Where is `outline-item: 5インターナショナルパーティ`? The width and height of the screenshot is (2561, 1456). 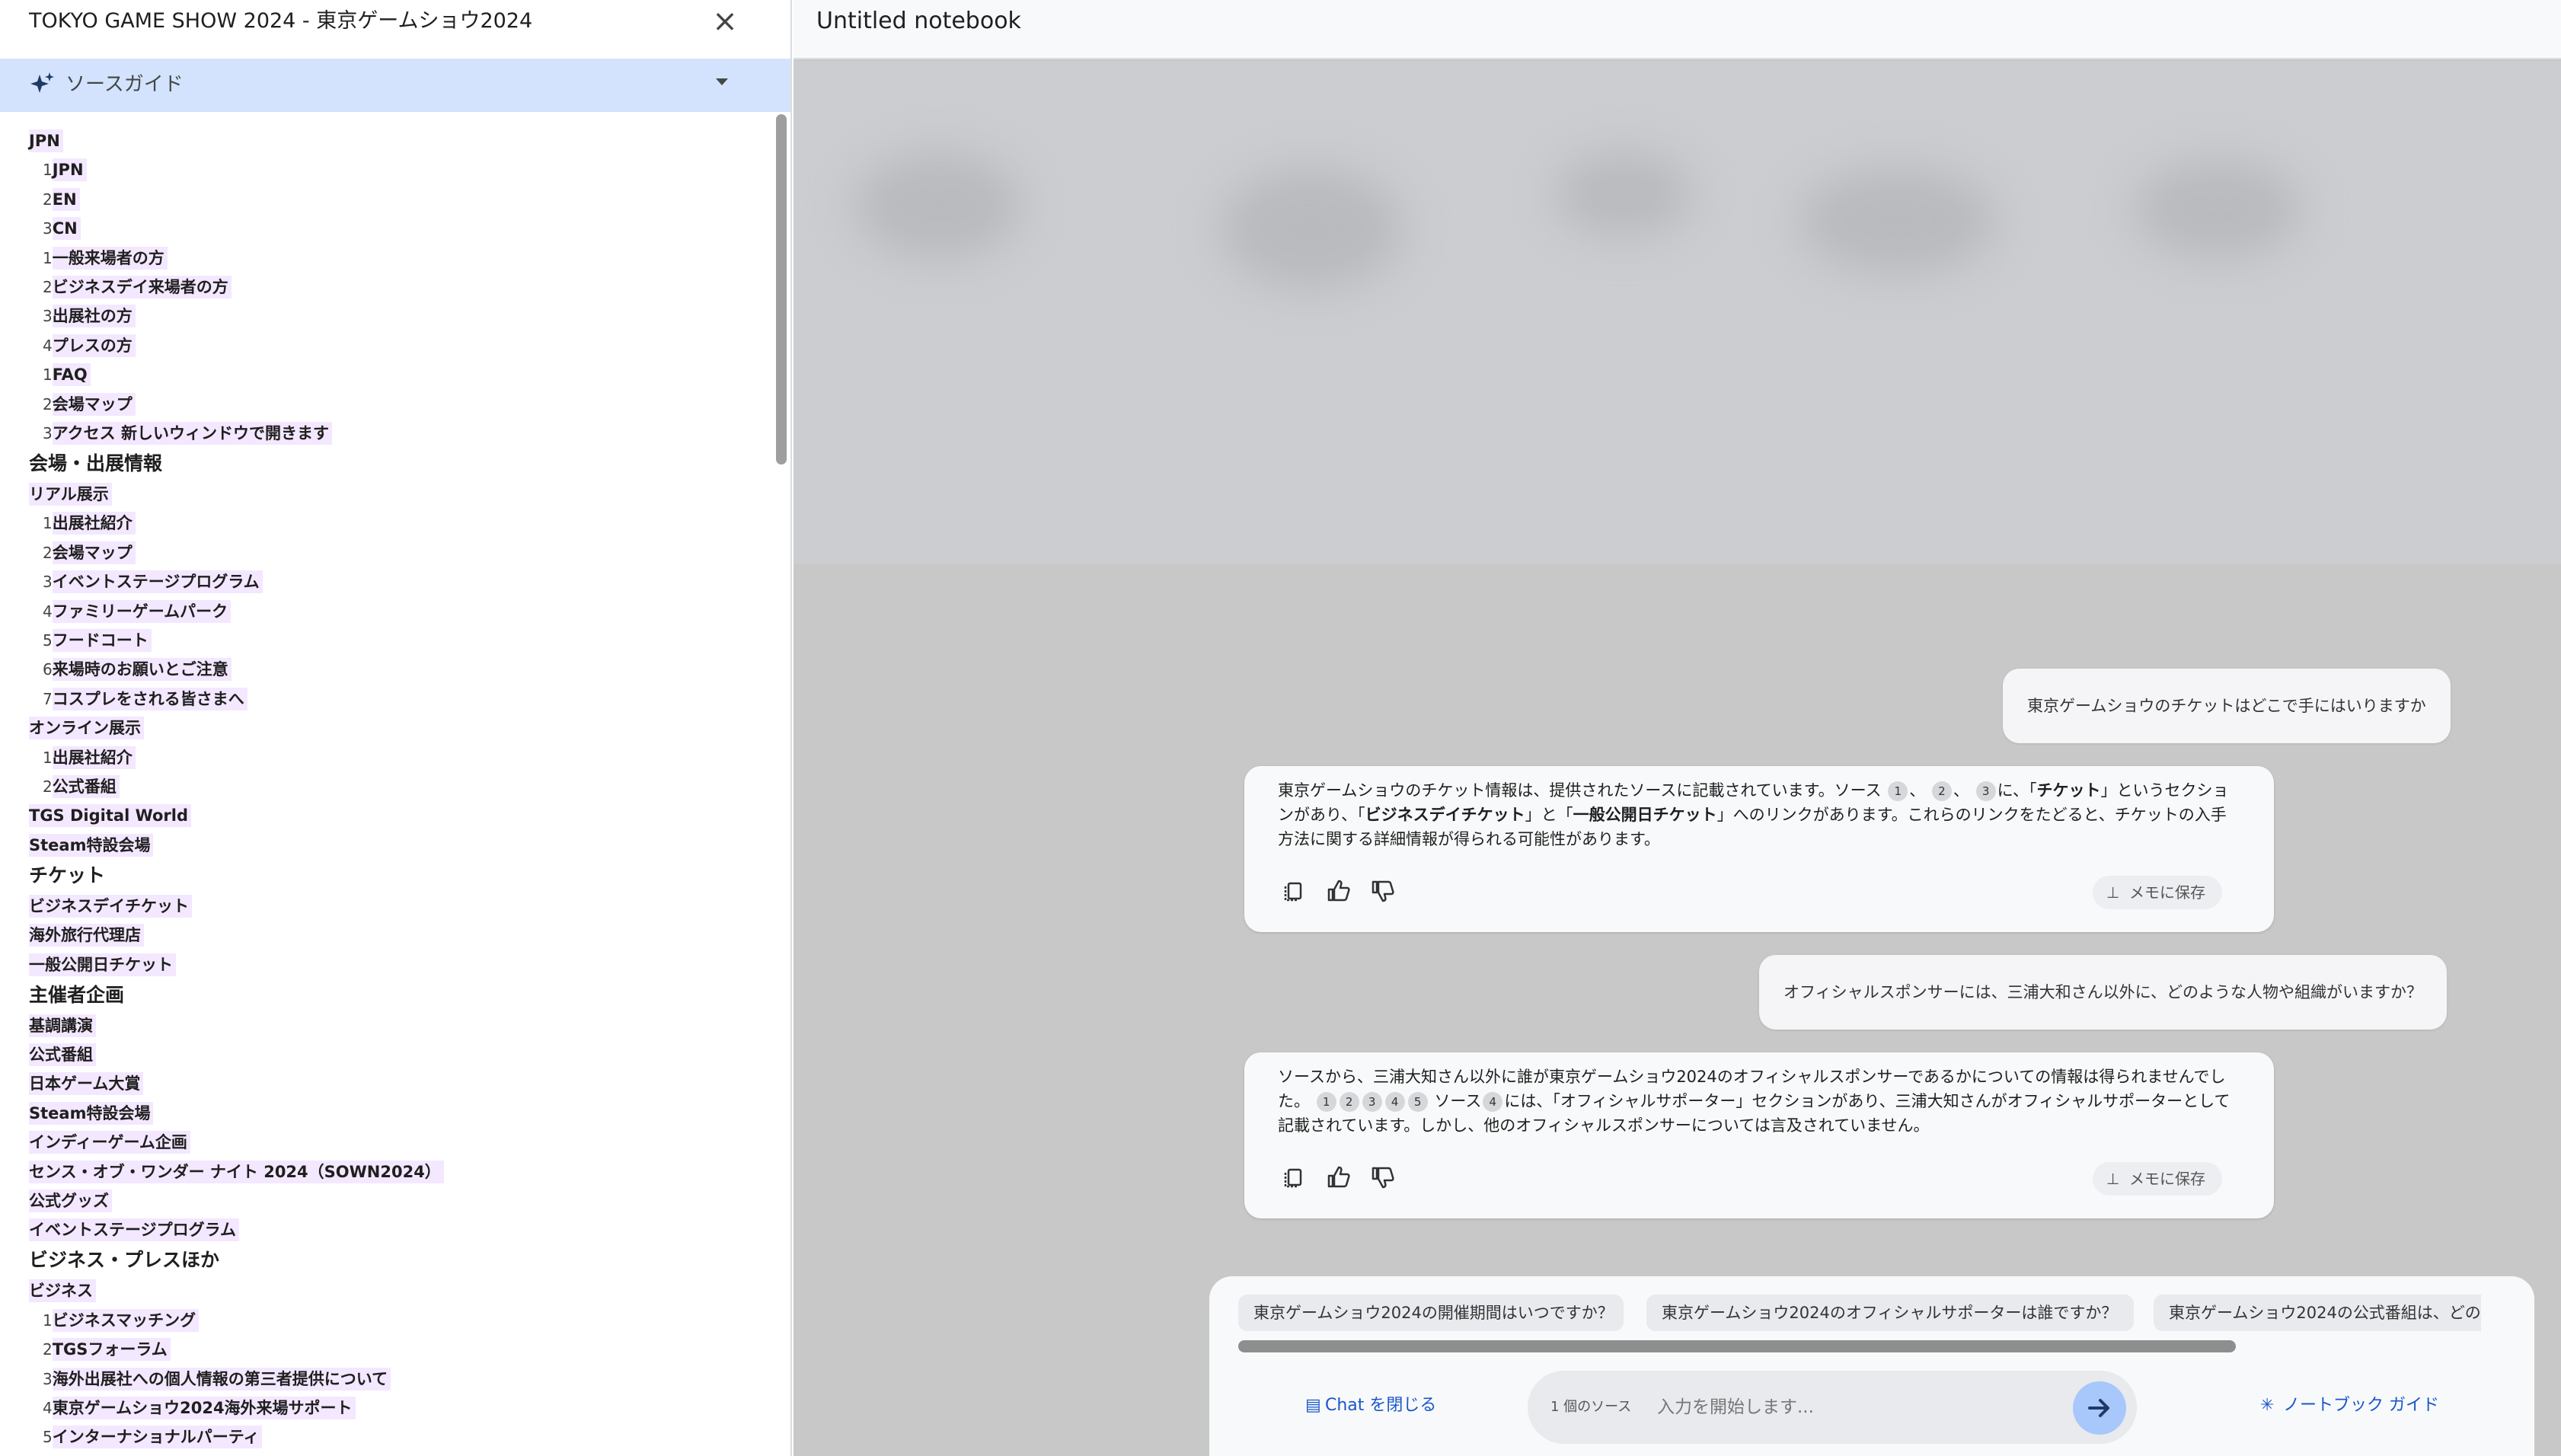
outline-item: 5インターナショナルパーティ is located at coordinates (153, 1440).